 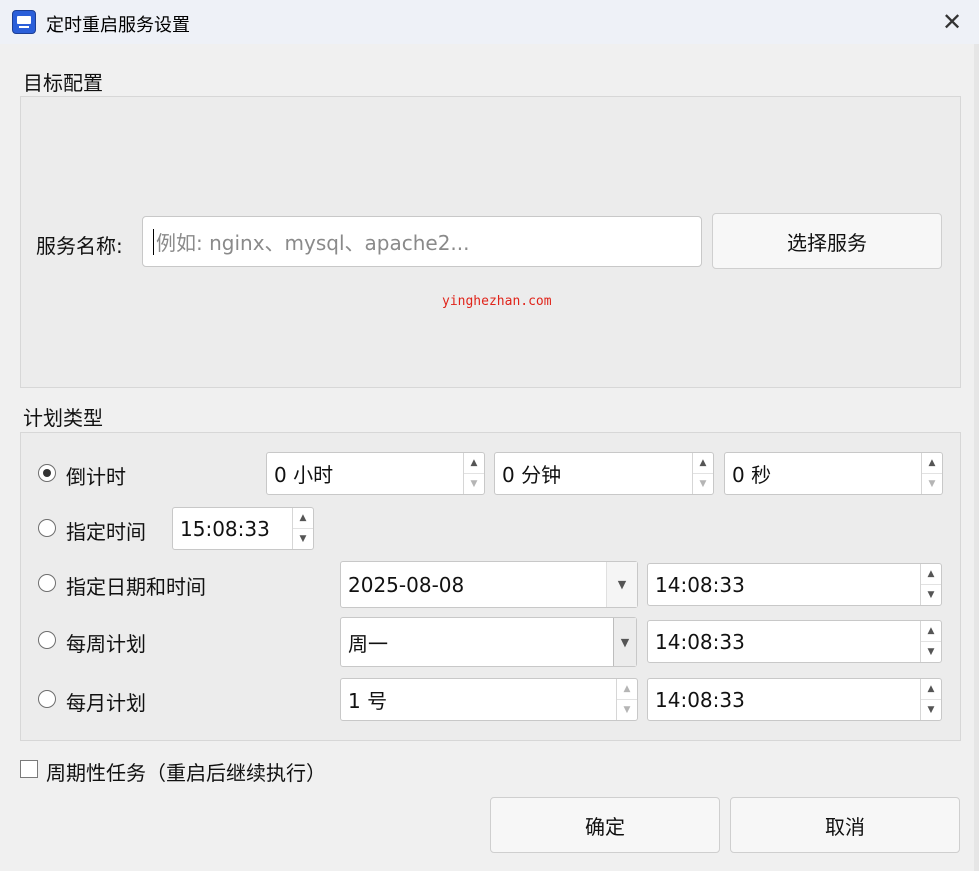 What do you see at coordinates (794, 699) in the screenshot?
I see `monthly-time-spinbox: 14:08:33 ▲ ▼` at bounding box center [794, 699].